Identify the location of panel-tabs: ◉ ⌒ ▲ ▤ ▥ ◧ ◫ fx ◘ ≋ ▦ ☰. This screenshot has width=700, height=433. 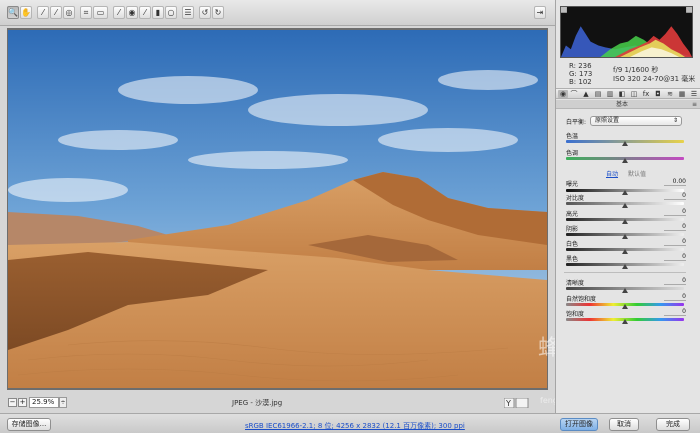
(628, 93).